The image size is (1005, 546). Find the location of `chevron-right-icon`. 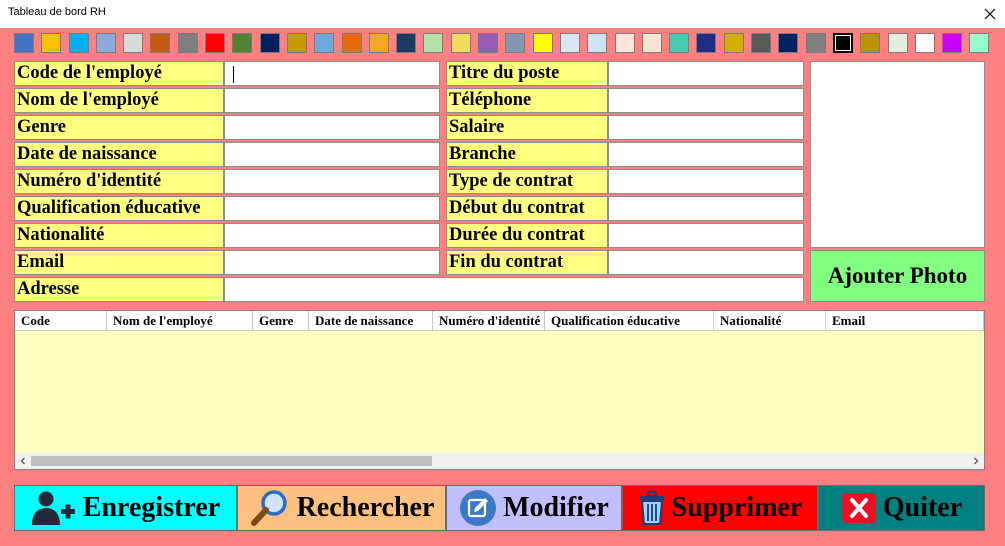

chevron-right-icon is located at coordinates (976, 461).